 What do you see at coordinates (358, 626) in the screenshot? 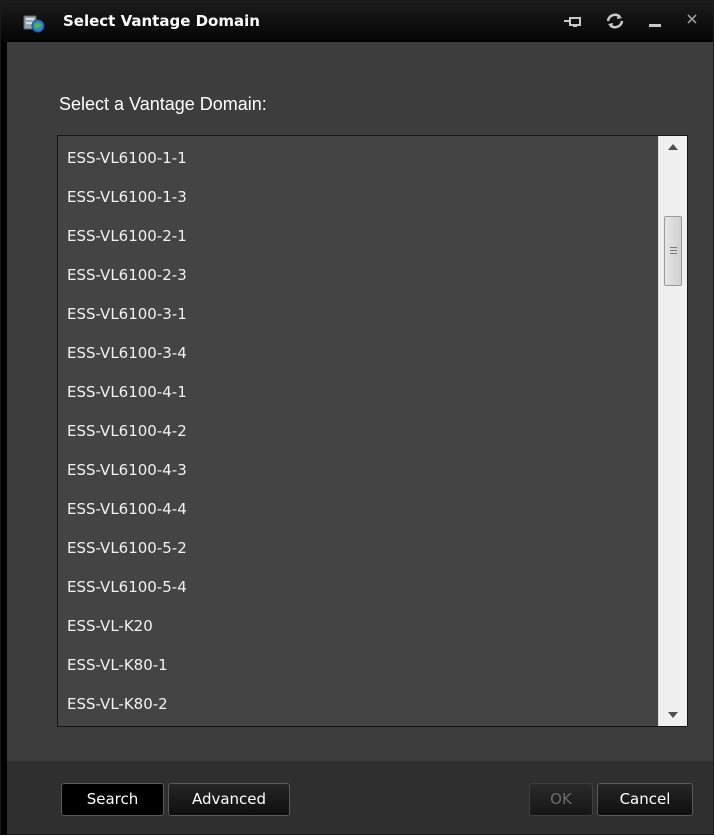
I see `domain-list-item: ESS-VL-K20` at bounding box center [358, 626].